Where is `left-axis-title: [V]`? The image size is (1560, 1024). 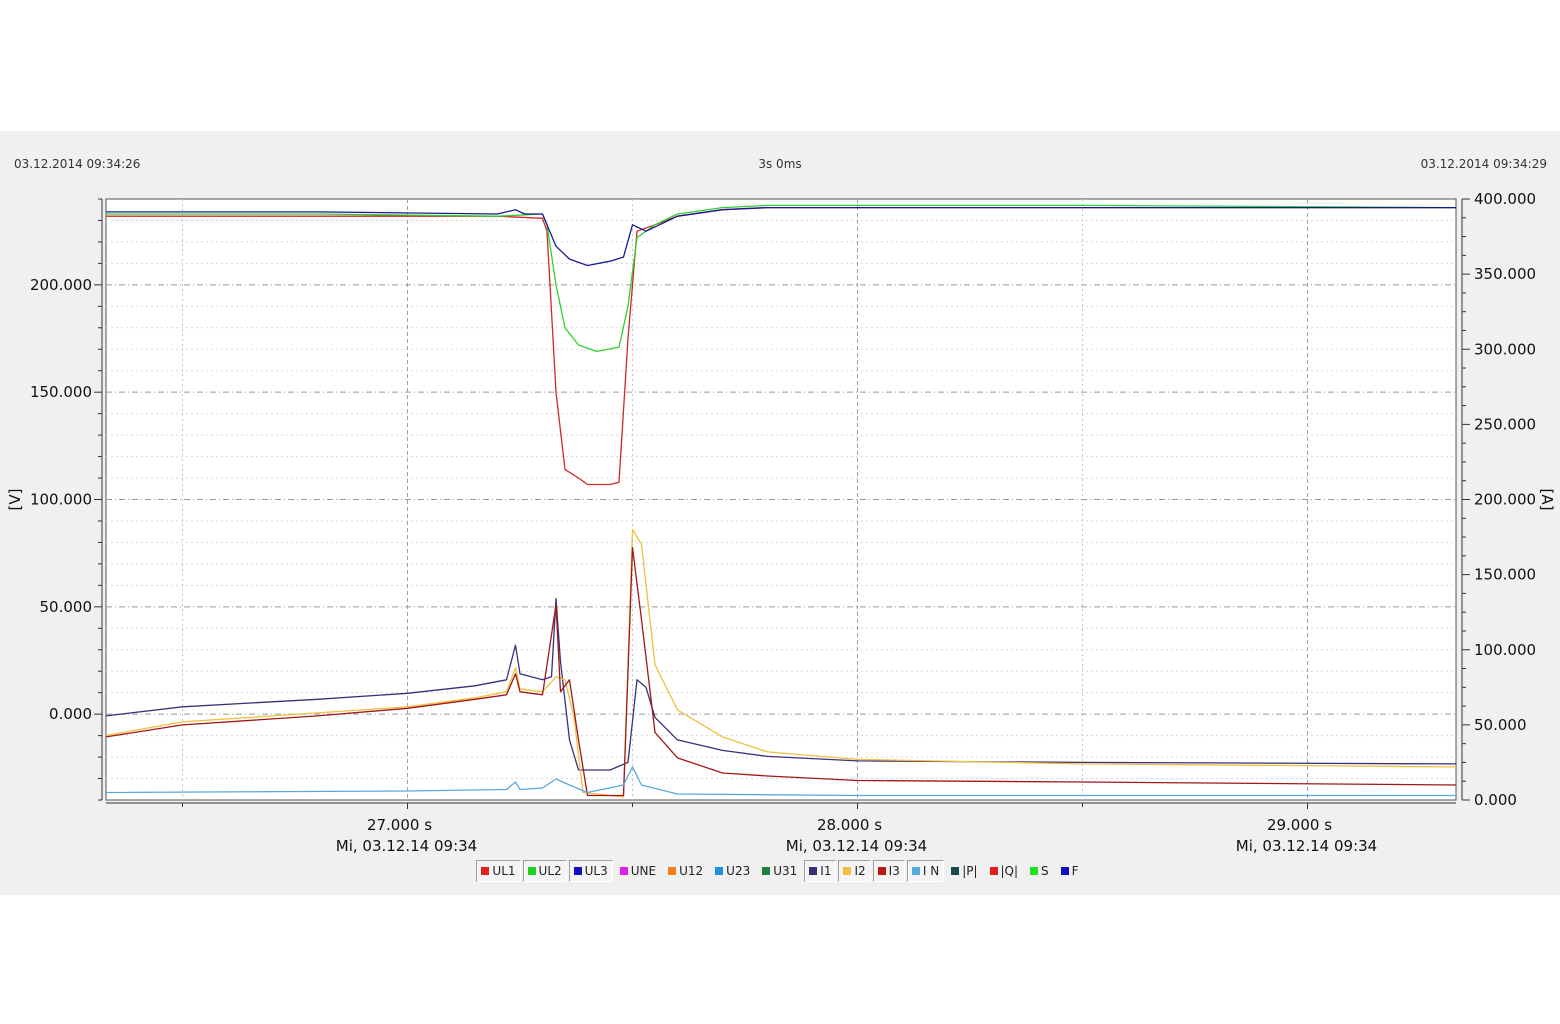 left-axis-title: [V] is located at coordinates (15, 500).